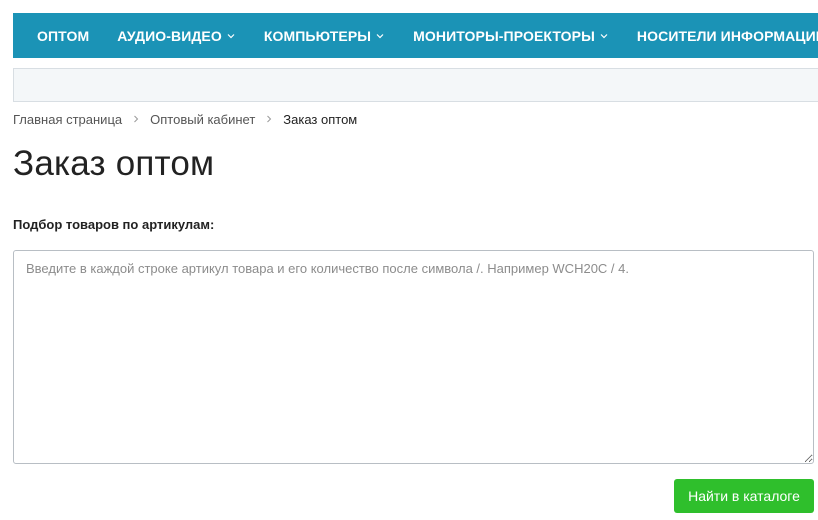 This screenshot has height=520, width=818. I want to click on nav-item-label: МОНИТОРЫ-ПРОЕКТОРЫ, so click(504, 35).